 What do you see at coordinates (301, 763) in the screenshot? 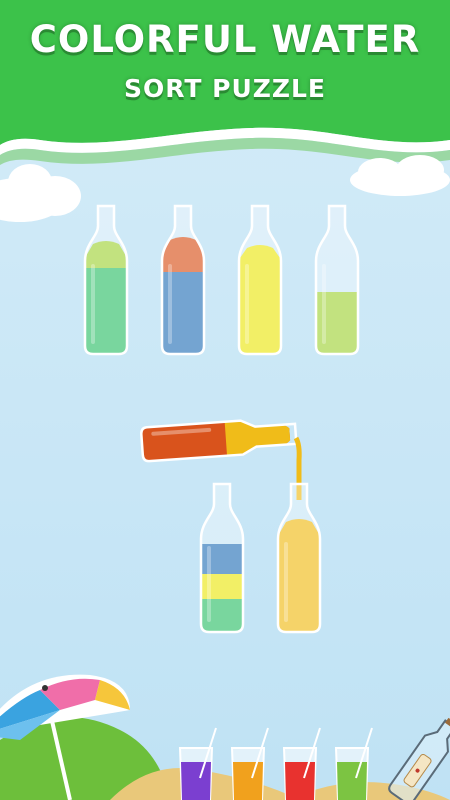
I see `glass-red-icon` at bounding box center [301, 763].